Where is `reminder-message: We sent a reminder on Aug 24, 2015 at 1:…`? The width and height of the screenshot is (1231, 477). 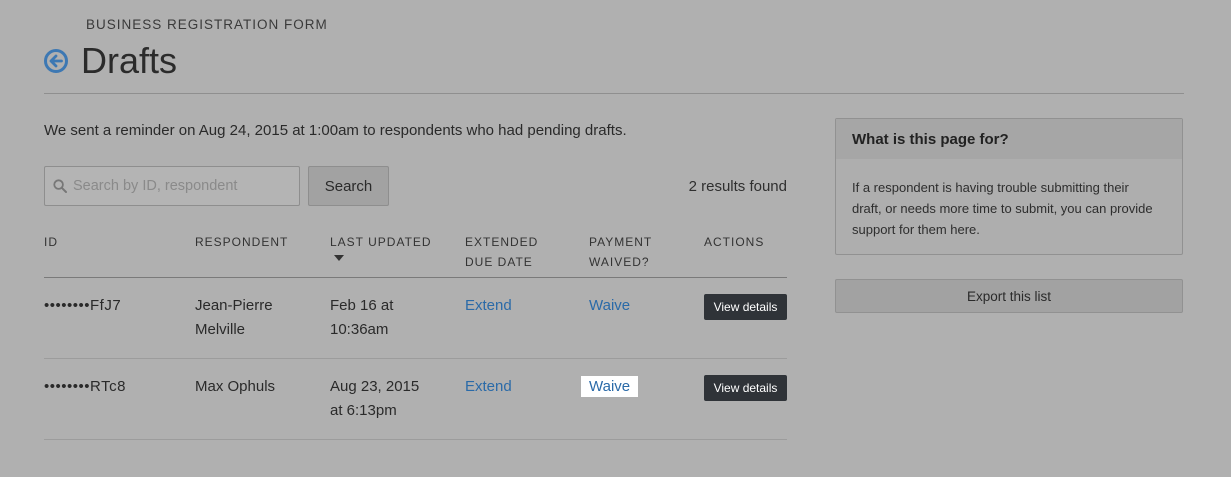 reminder-message: We sent a reminder on Aug 24, 2015 at 1:… is located at coordinates (335, 130).